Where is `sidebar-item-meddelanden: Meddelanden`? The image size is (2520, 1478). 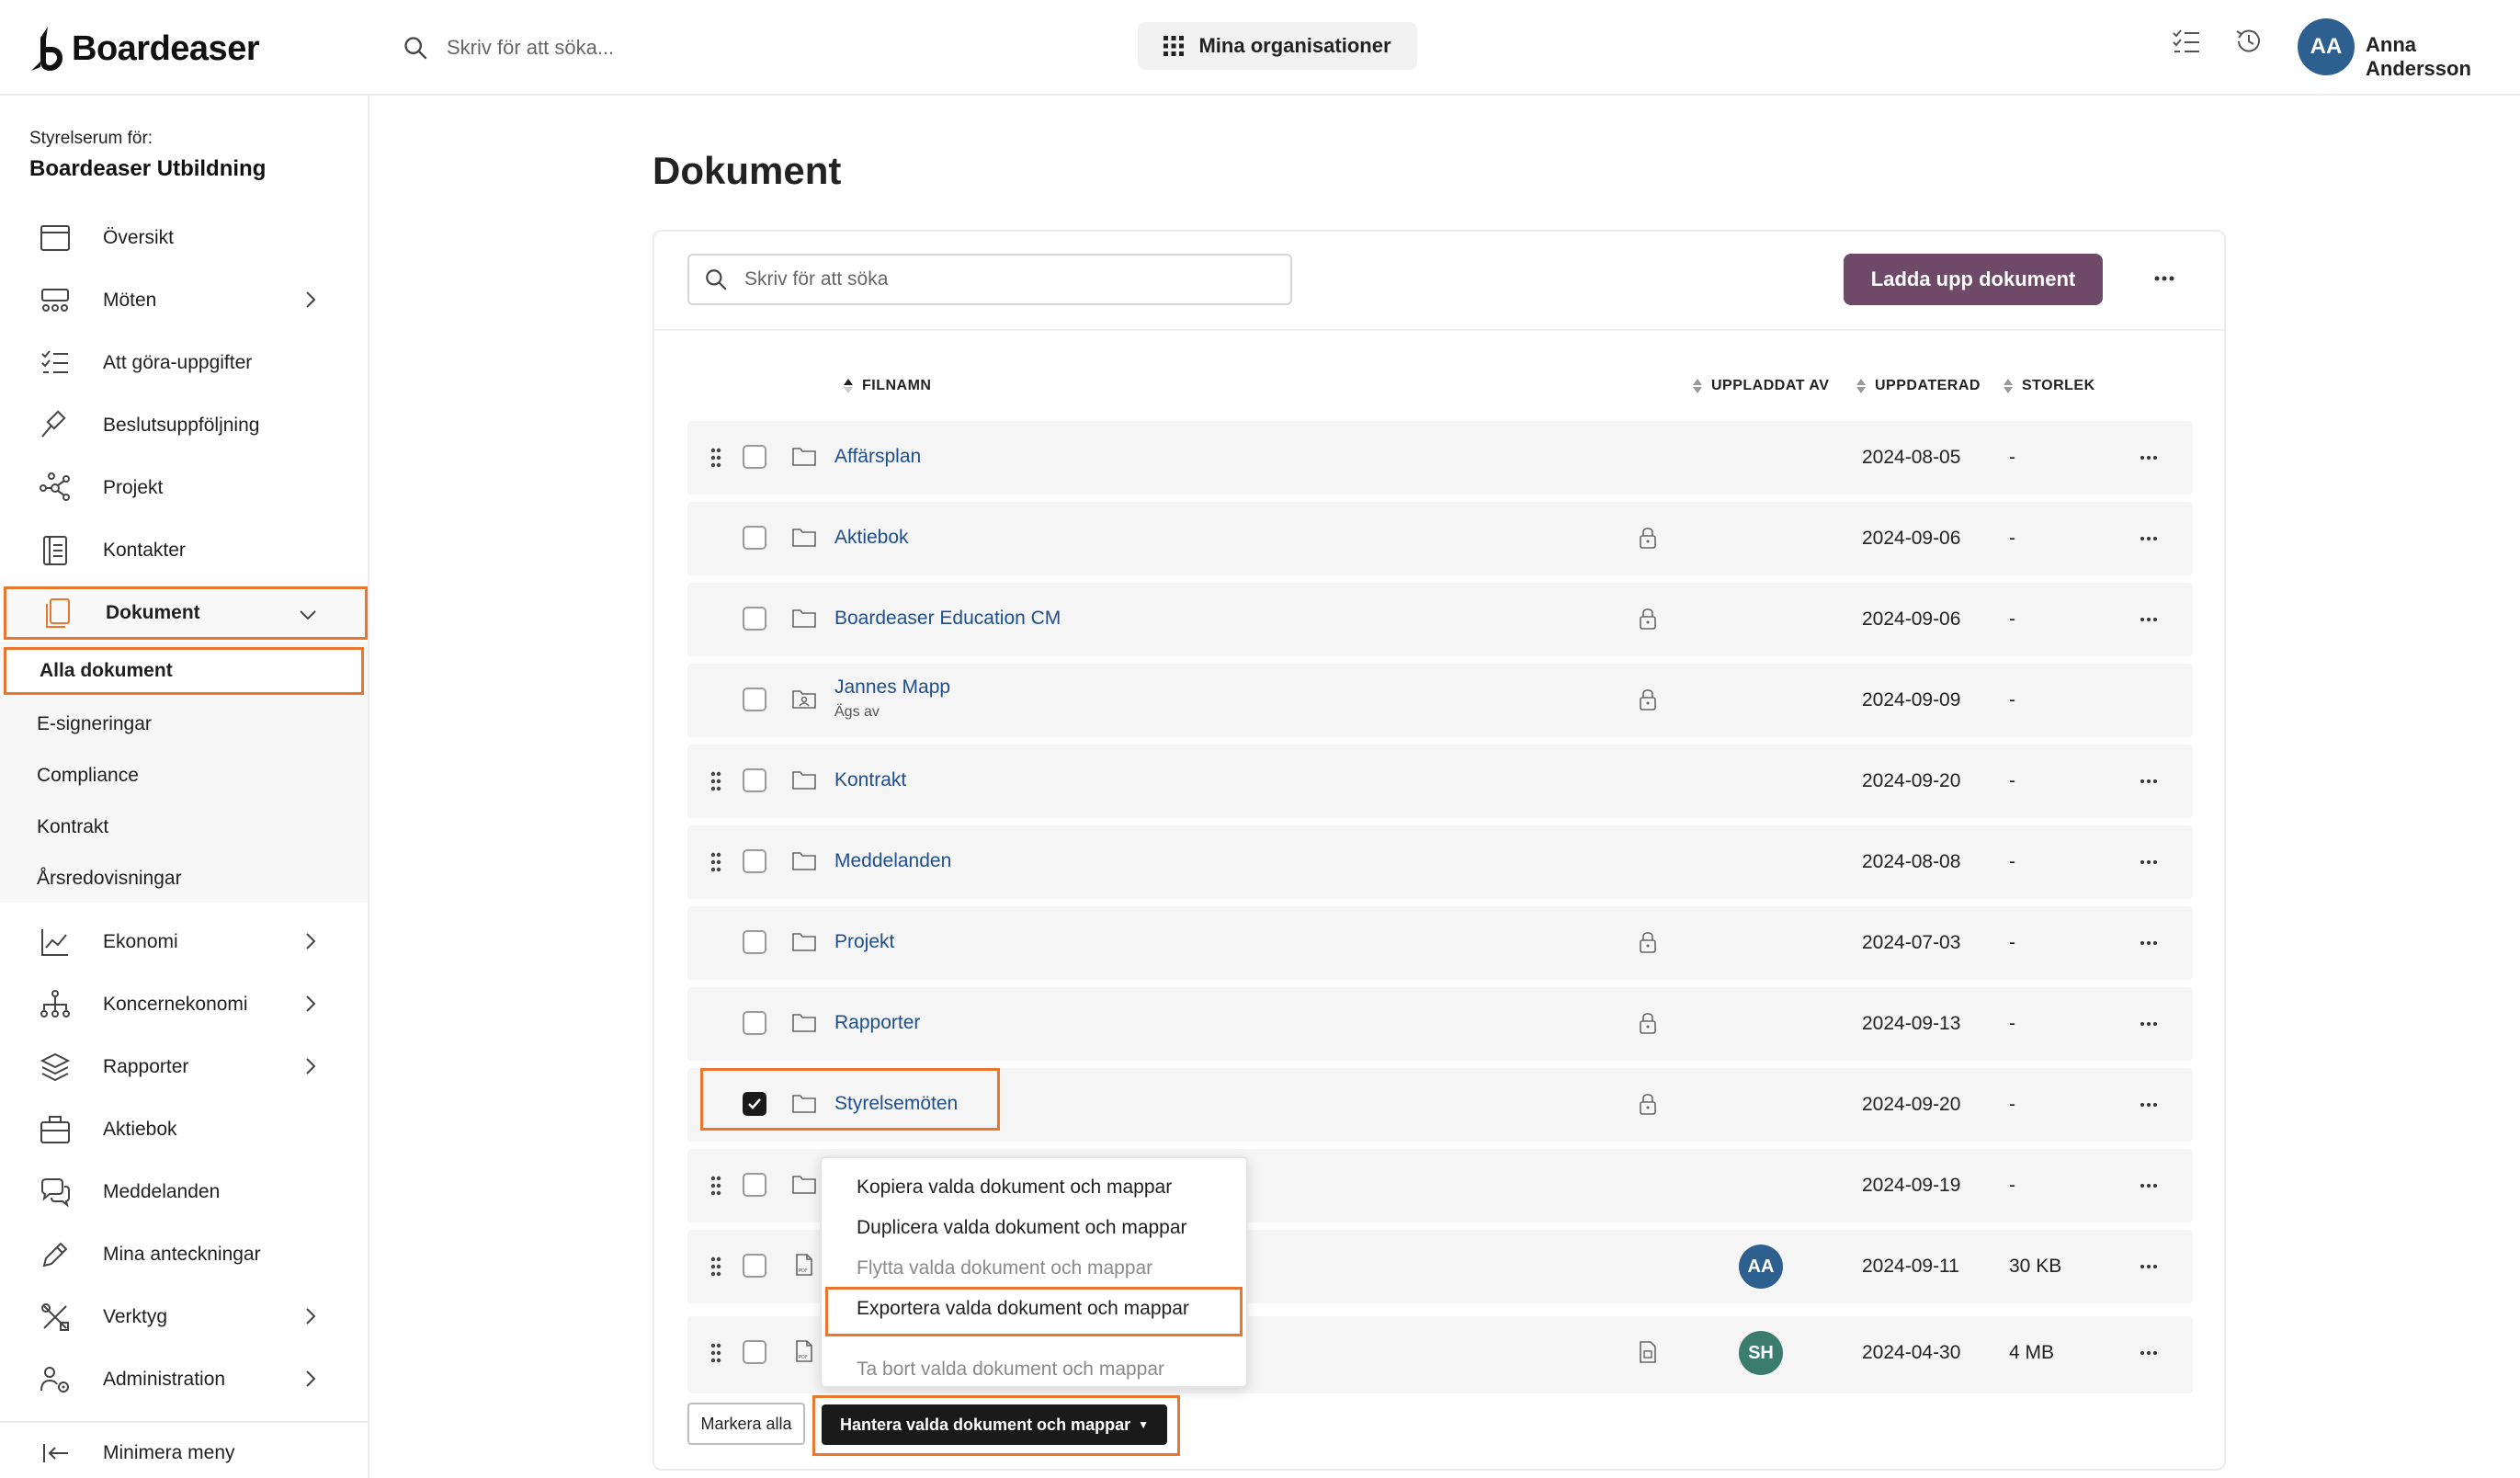
sidebar-item-meddelanden: Meddelanden is located at coordinates (186, 1192).